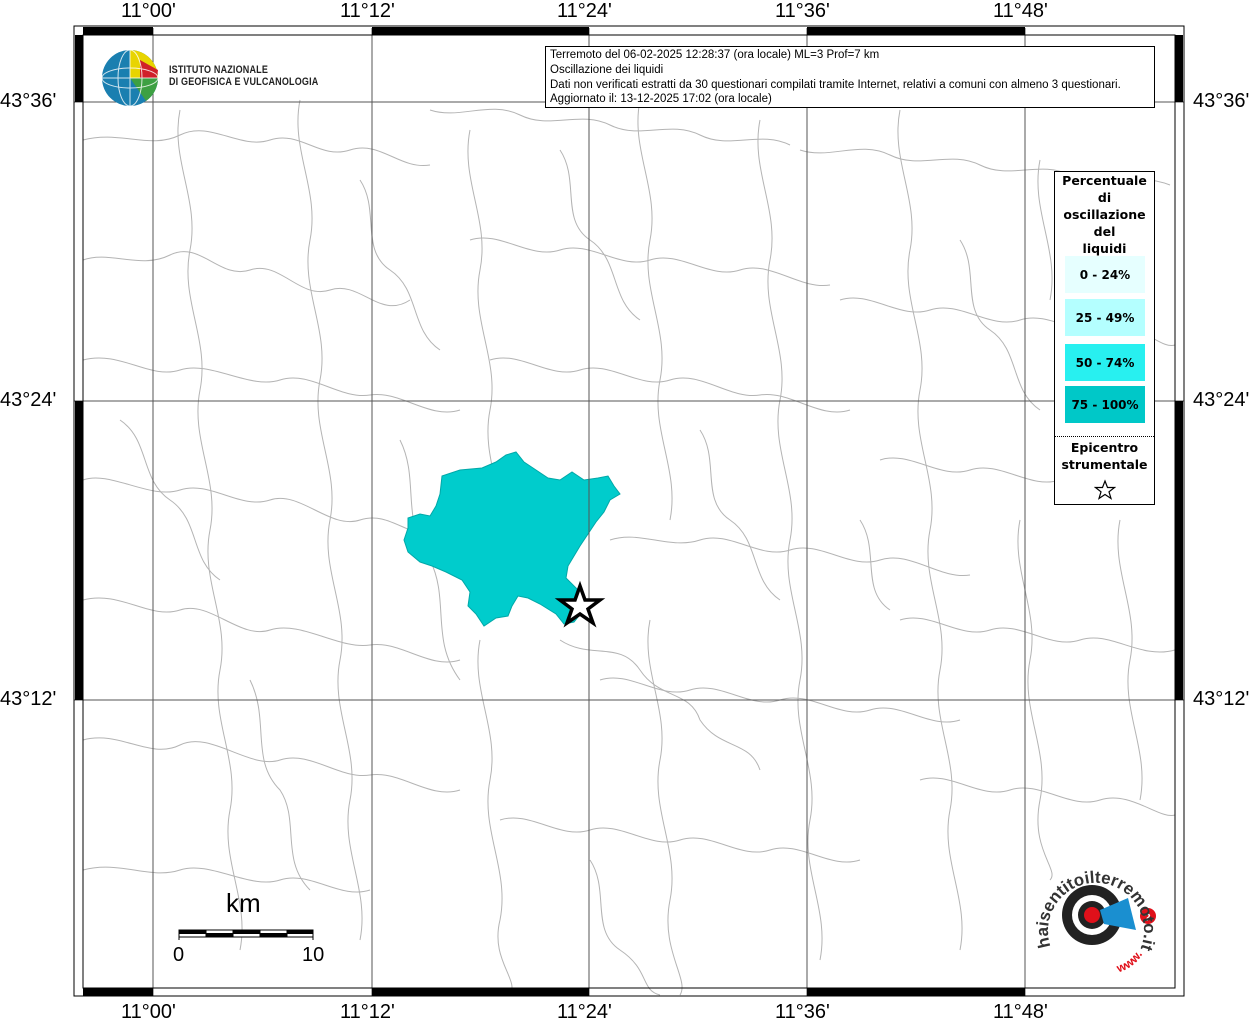 The image size is (1257, 1024). I want to click on lon-tick-bottom-2: 11°12', so click(367, 1012).